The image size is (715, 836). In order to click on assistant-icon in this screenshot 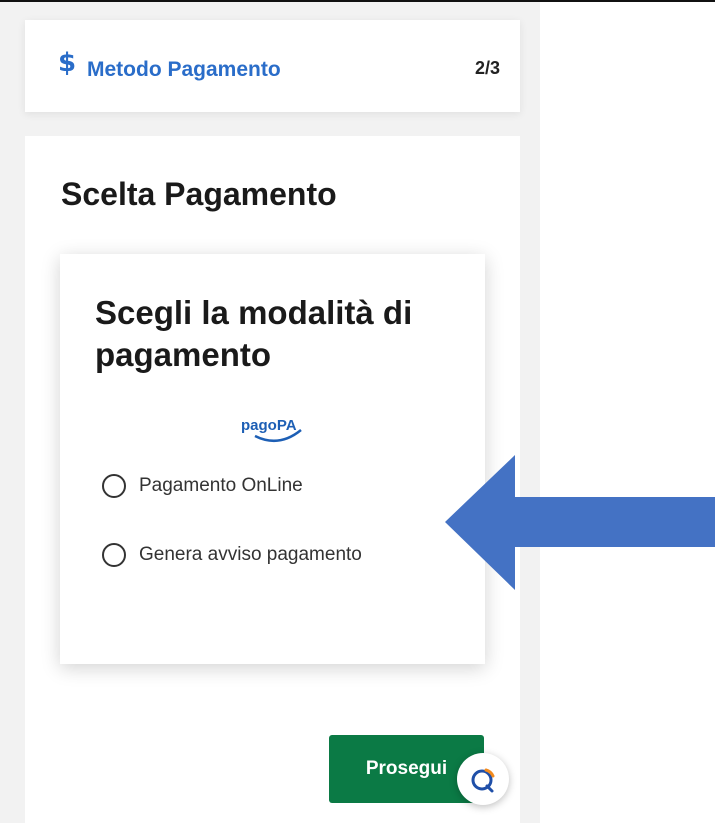, I will do `click(483, 780)`.